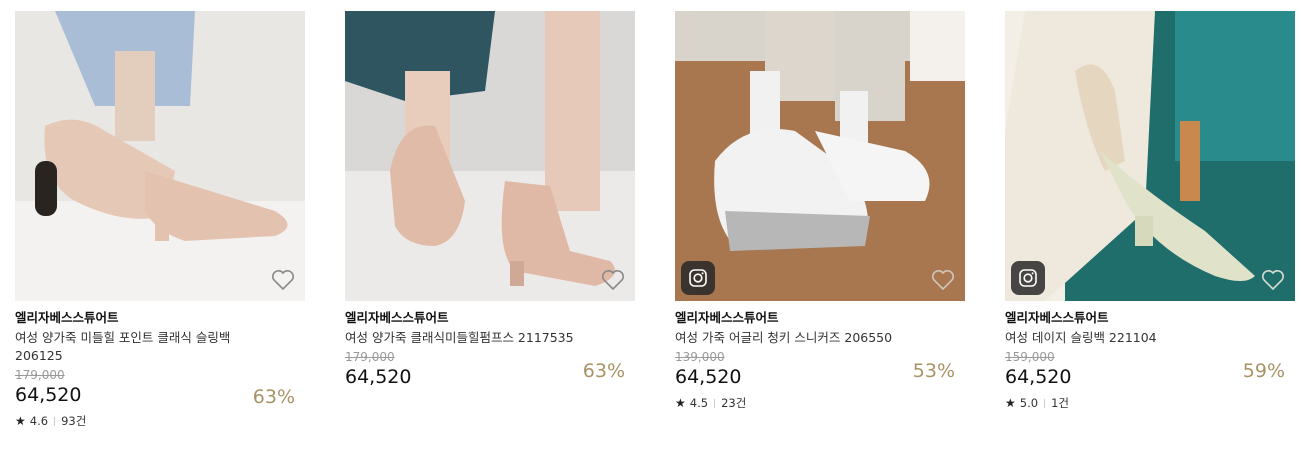 This screenshot has width=1301, height=456. Describe the element at coordinates (1150, 374) in the screenshot. I see `price-row: 64,520 59%` at that location.